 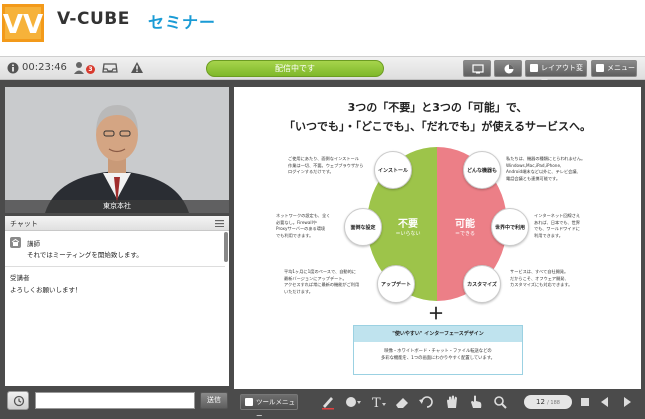 I want to click on undo-icon, so click(x=427, y=402).